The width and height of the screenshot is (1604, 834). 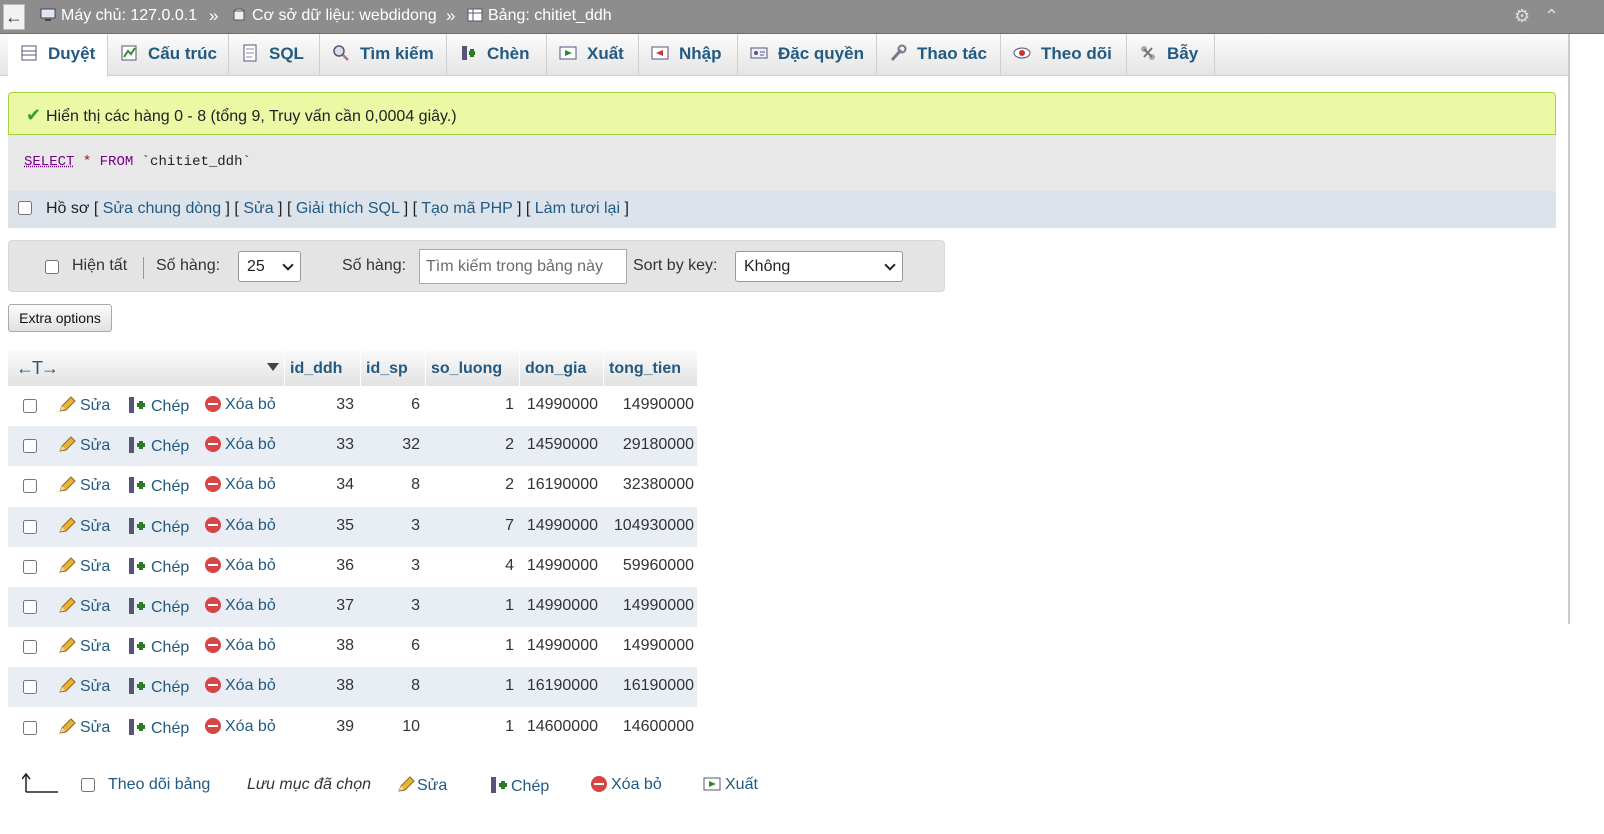 I want to click on back-button: ←, so click(x=14, y=17).